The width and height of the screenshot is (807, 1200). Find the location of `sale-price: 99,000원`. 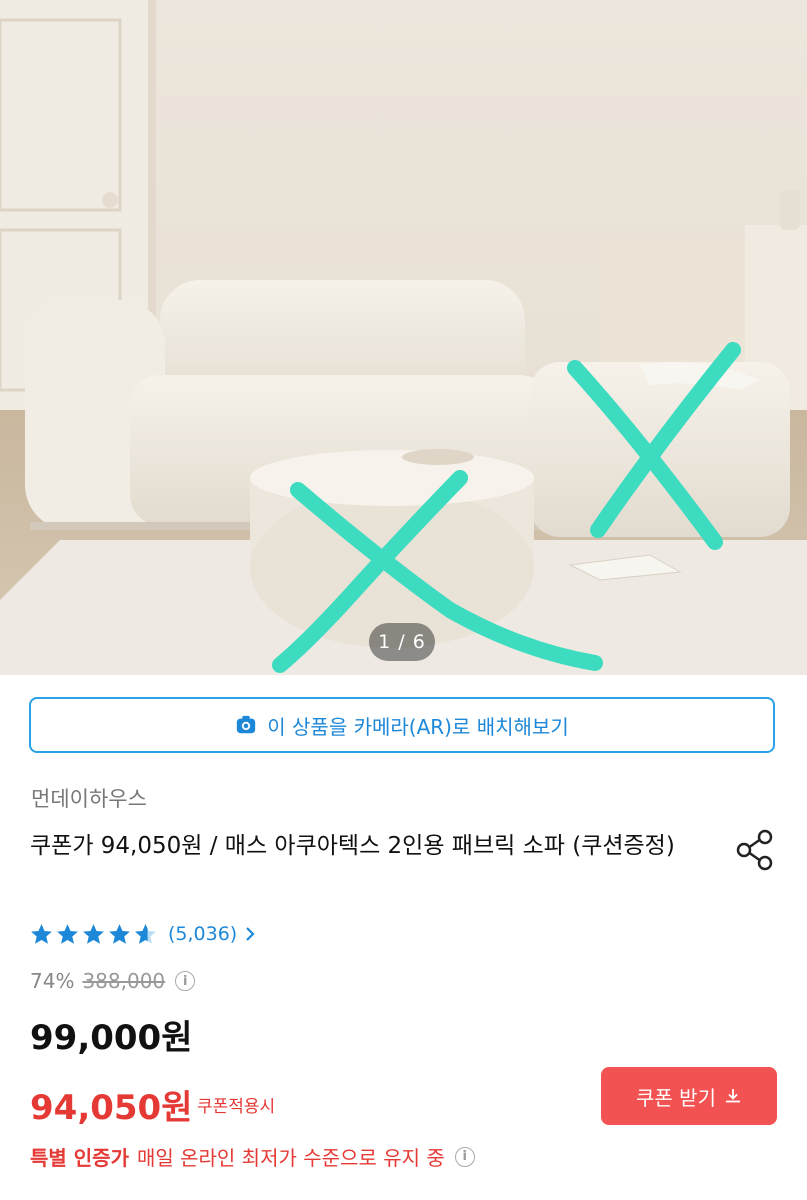

sale-price: 99,000원 is located at coordinates (111, 1038).